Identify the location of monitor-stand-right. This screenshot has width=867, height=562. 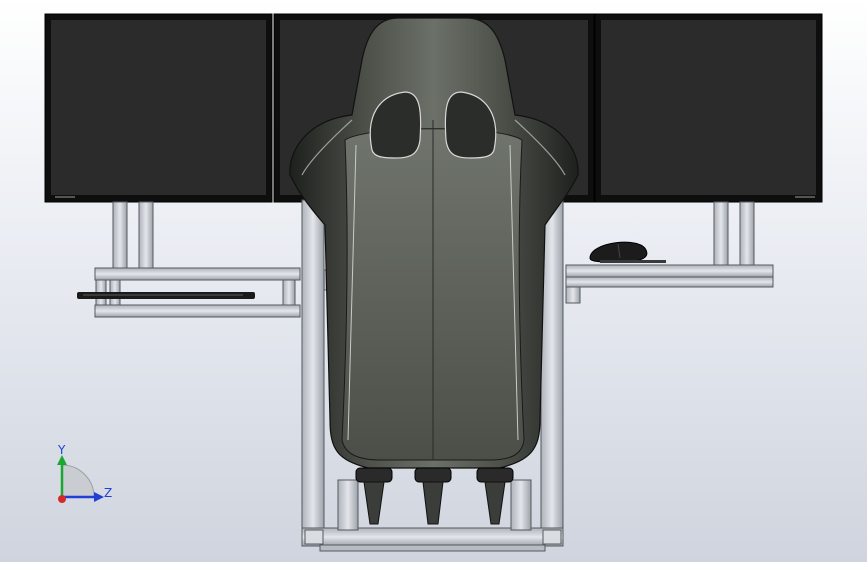
(734, 236).